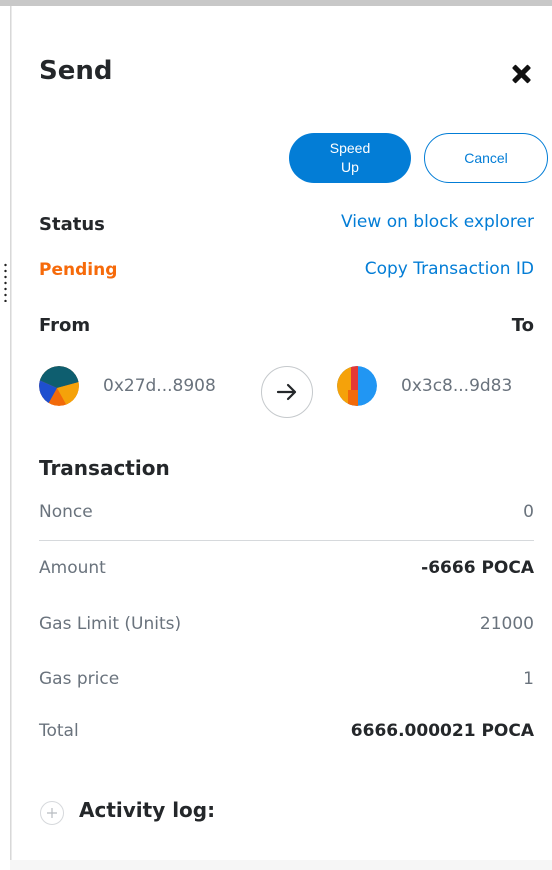  What do you see at coordinates (350, 158) in the screenshot?
I see `speed-up-button: Speed Up` at bounding box center [350, 158].